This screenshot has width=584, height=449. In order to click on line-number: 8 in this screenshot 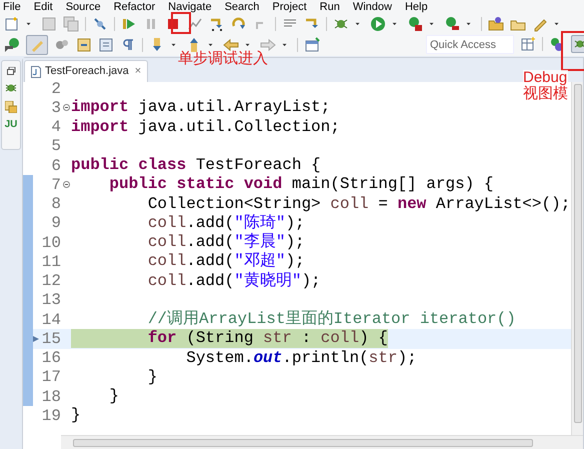, I will do `click(55, 204)`.